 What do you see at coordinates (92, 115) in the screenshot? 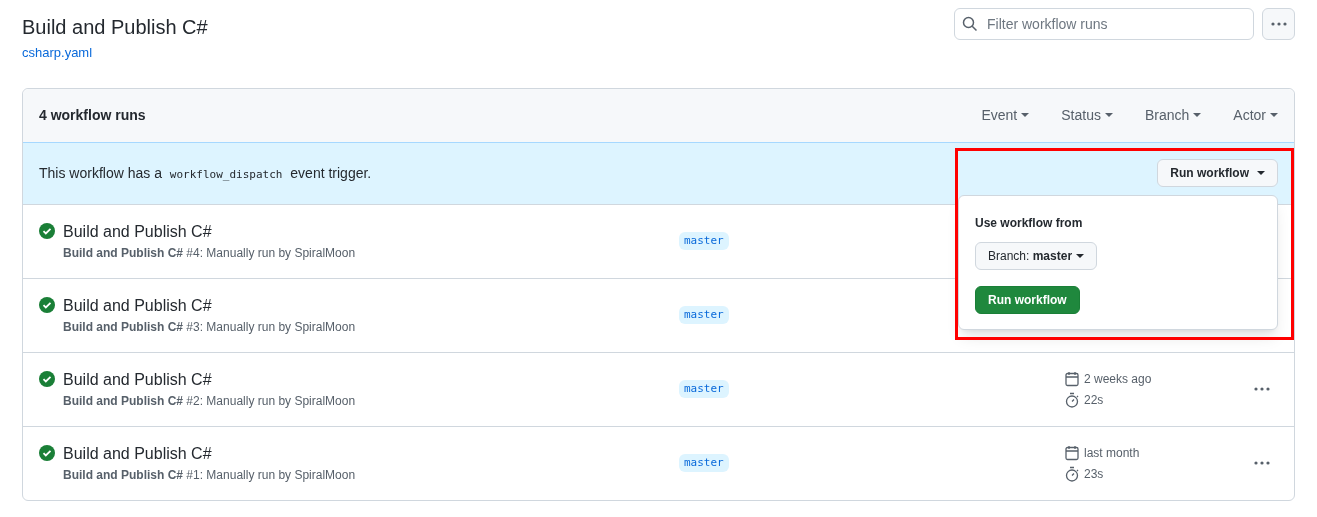
I see `run-count: 4 workflow runs` at bounding box center [92, 115].